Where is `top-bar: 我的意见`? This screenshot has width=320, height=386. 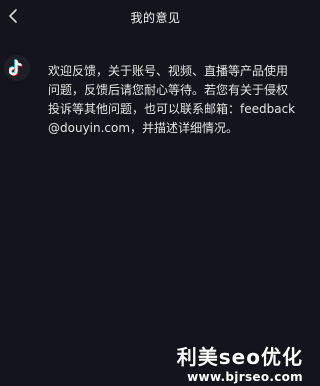
top-bar: 我的意见 is located at coordinates (155, 17).